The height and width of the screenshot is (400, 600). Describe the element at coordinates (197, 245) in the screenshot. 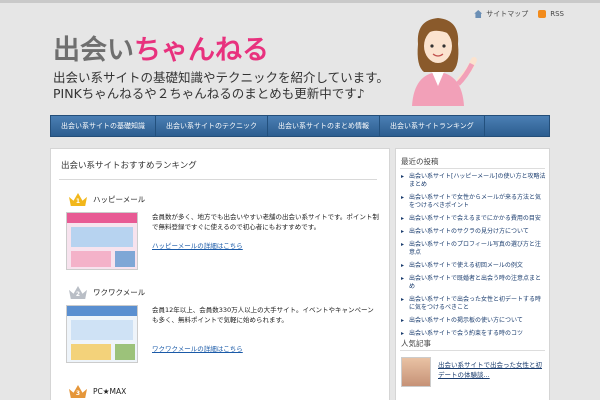

I see `ranking-detail-link: ハッピーメールの詳細はこちら` at that location.